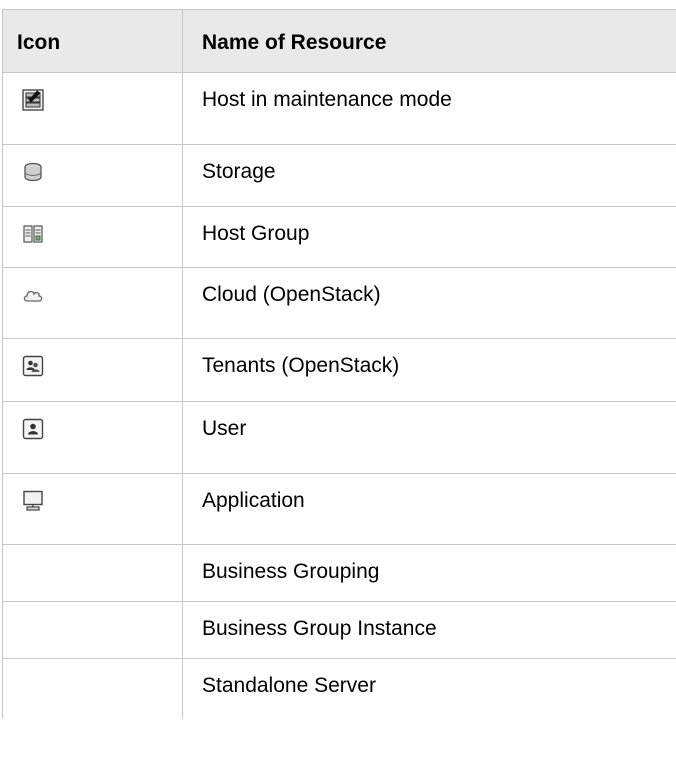 This screenshot has height=761, width=676. I want to click on table-row: Business Grouping, so click(339, 573).